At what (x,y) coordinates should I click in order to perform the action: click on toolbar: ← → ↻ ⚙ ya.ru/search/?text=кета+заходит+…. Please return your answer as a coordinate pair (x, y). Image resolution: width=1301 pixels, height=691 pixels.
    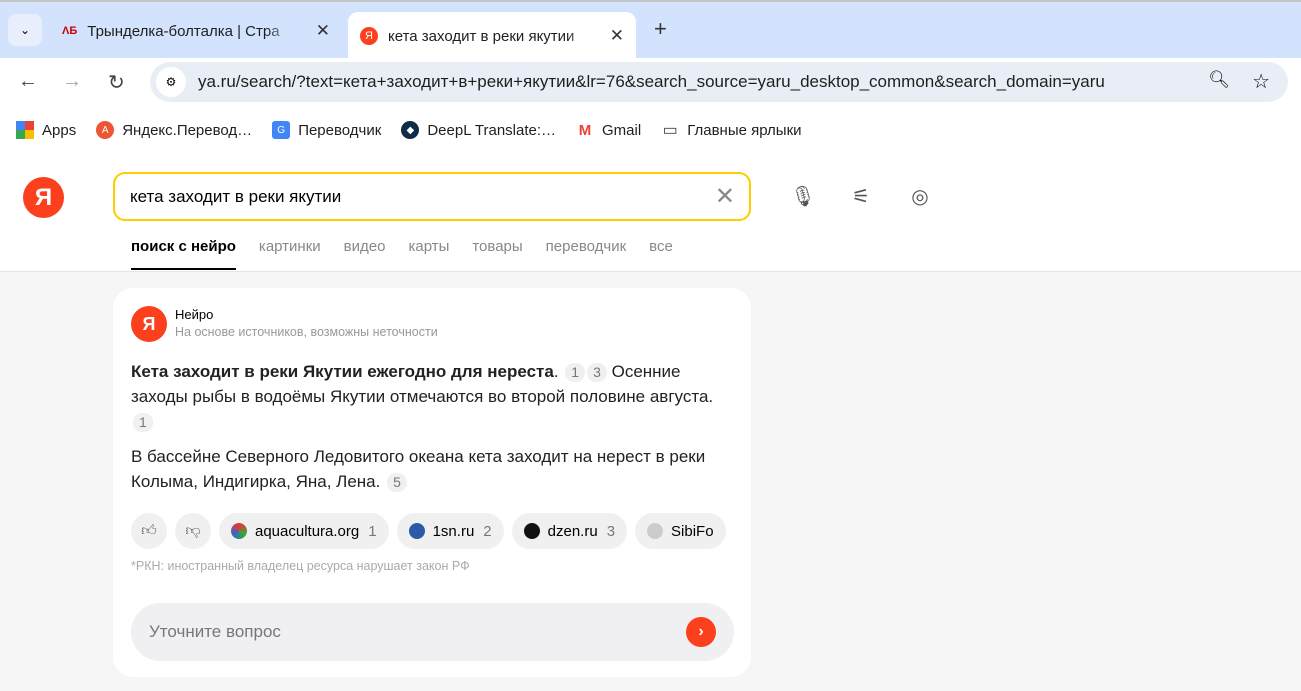
    Looking at the image, I should click on (650, 83).